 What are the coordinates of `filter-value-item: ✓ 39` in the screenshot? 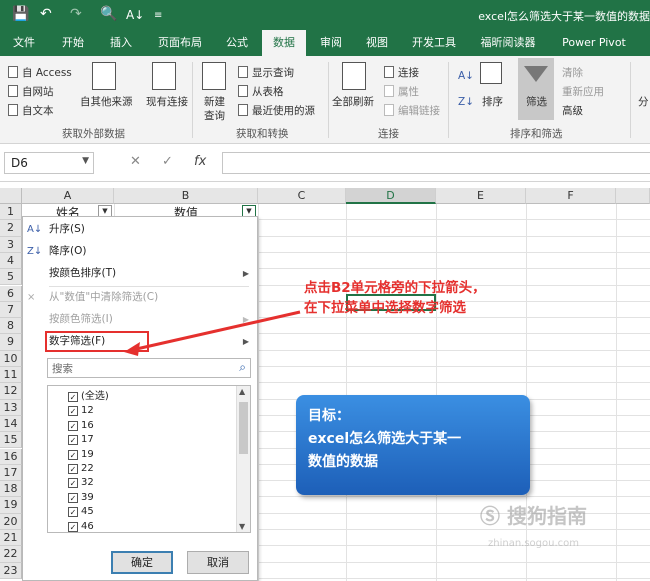 It's located at (81, 498).